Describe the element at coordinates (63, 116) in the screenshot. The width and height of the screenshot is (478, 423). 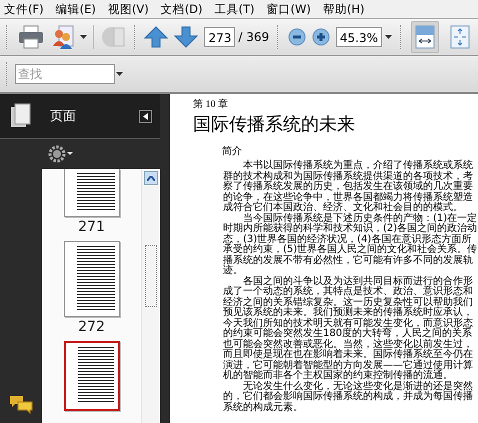
I see `panel-title: 页面` at that location.